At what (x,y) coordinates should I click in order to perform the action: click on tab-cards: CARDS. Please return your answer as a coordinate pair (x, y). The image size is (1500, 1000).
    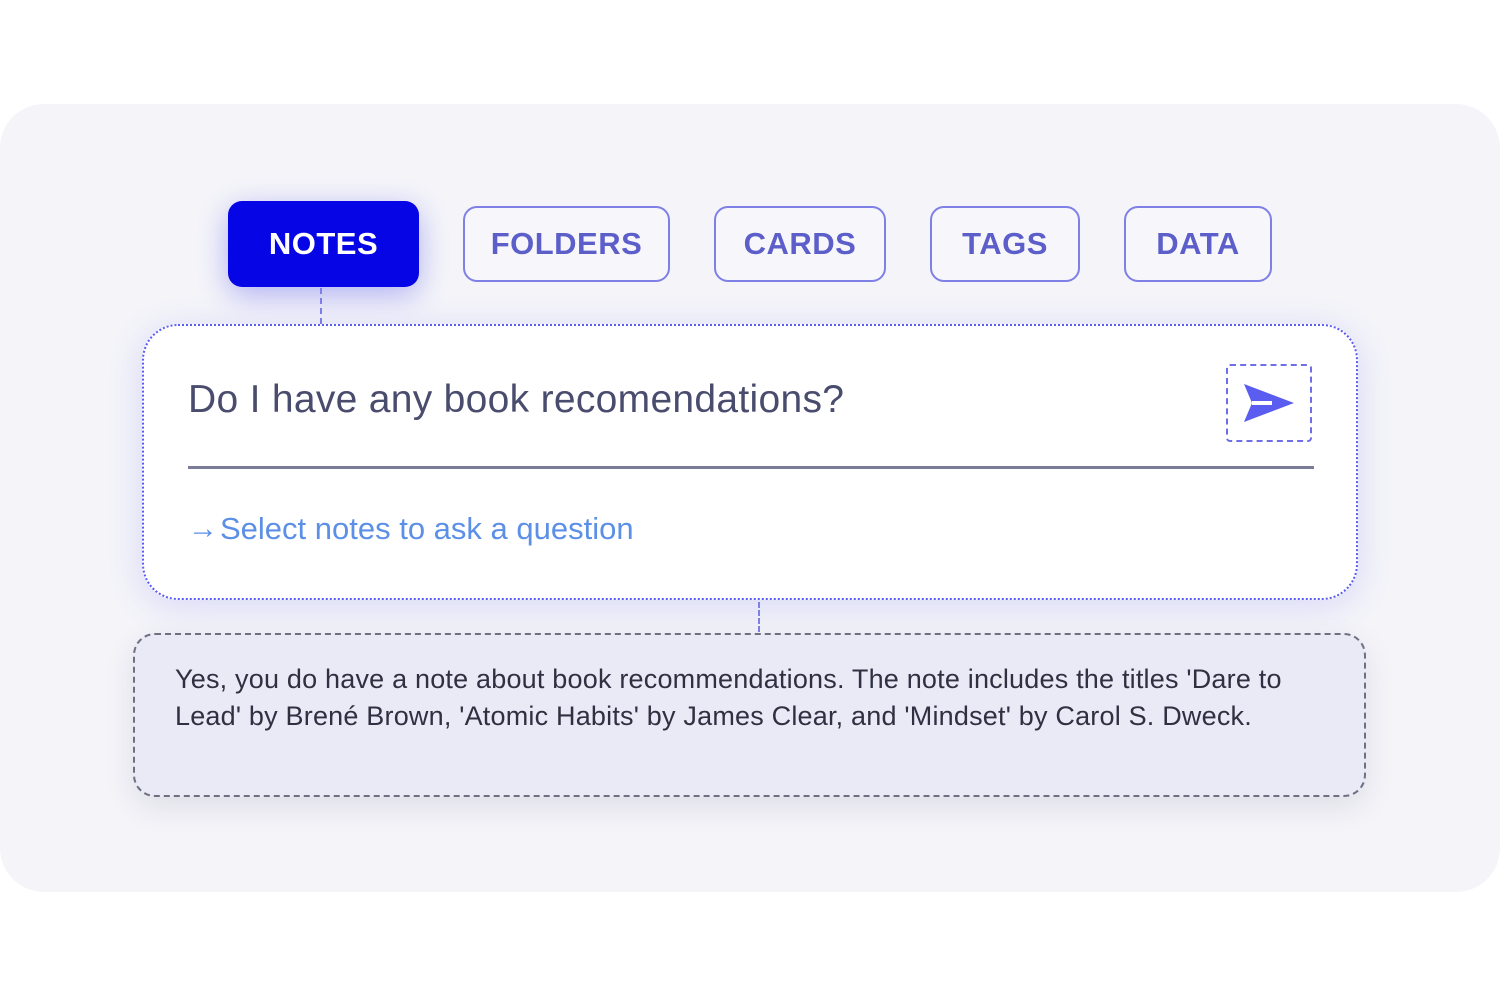
    Looking at the image, I should click on (800, 244).